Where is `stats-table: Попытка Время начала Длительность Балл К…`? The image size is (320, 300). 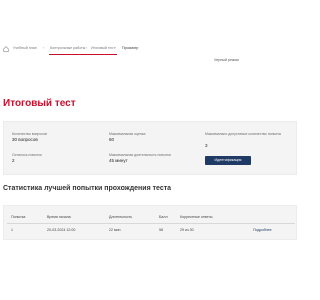 stats-table: Попытка Время начала Длительность Балл К… is located at coordinates (150, 222).